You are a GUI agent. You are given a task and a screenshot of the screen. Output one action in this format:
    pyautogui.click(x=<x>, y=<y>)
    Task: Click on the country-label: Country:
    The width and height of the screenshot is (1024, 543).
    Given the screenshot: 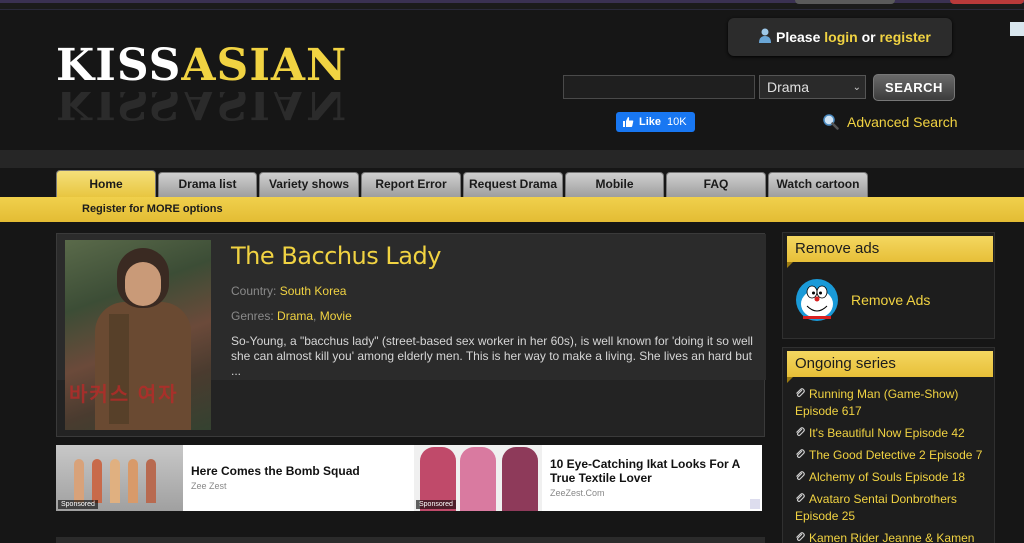 What is the action you would take?
    pyautogui.click(x=254, y=291)
    